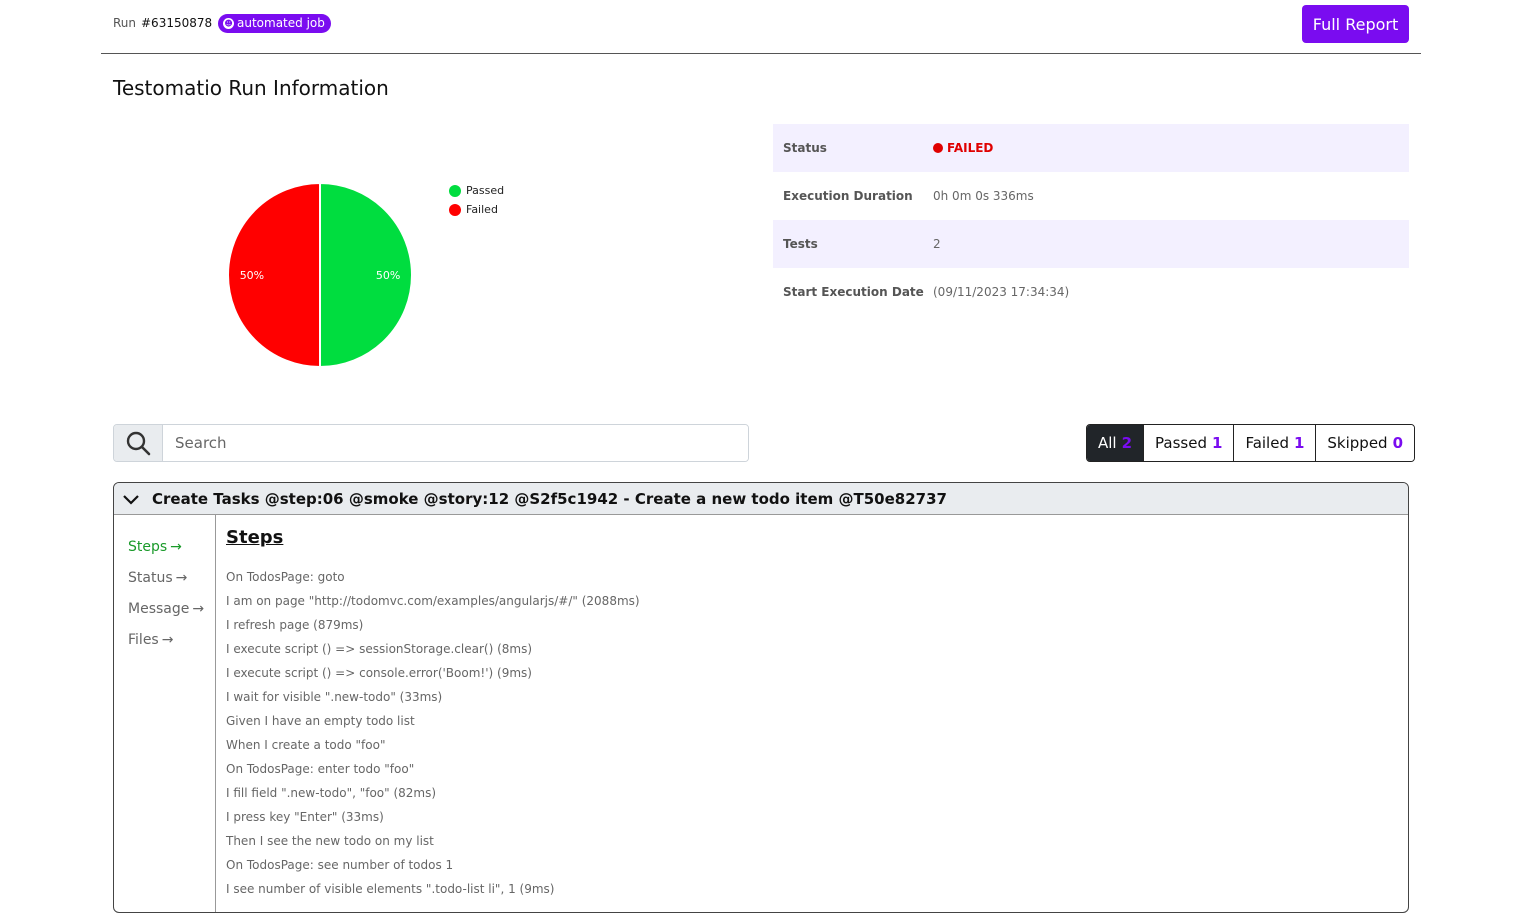 This screenshot has width=1536, height=919. What do you see at coordinates (305, 817) in the screenshot?
I see `step-item: I press key "Enter" (33ms)` at bounding box center [305, 817].